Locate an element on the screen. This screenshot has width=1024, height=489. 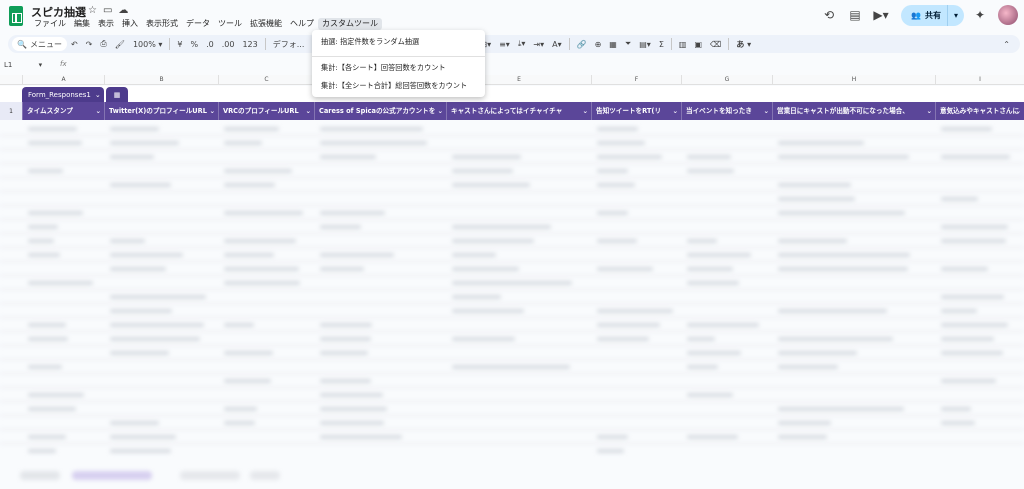
text-wrap-icon: ⇥▾ is located at coordinates (538, 44).